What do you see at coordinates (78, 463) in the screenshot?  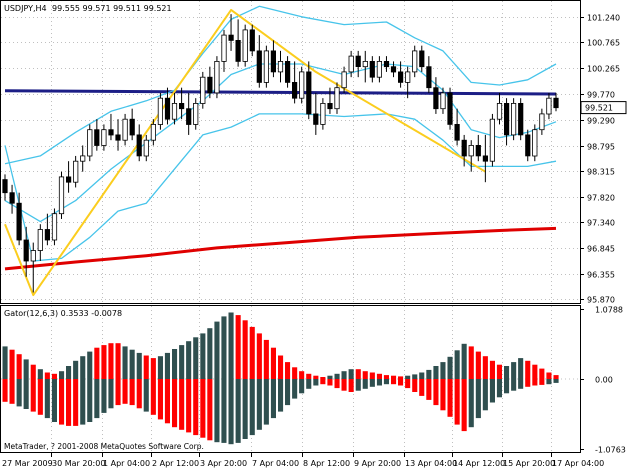 I see `time-tick-label: 30 Mar 20:00` at bounding box center [78, 463].